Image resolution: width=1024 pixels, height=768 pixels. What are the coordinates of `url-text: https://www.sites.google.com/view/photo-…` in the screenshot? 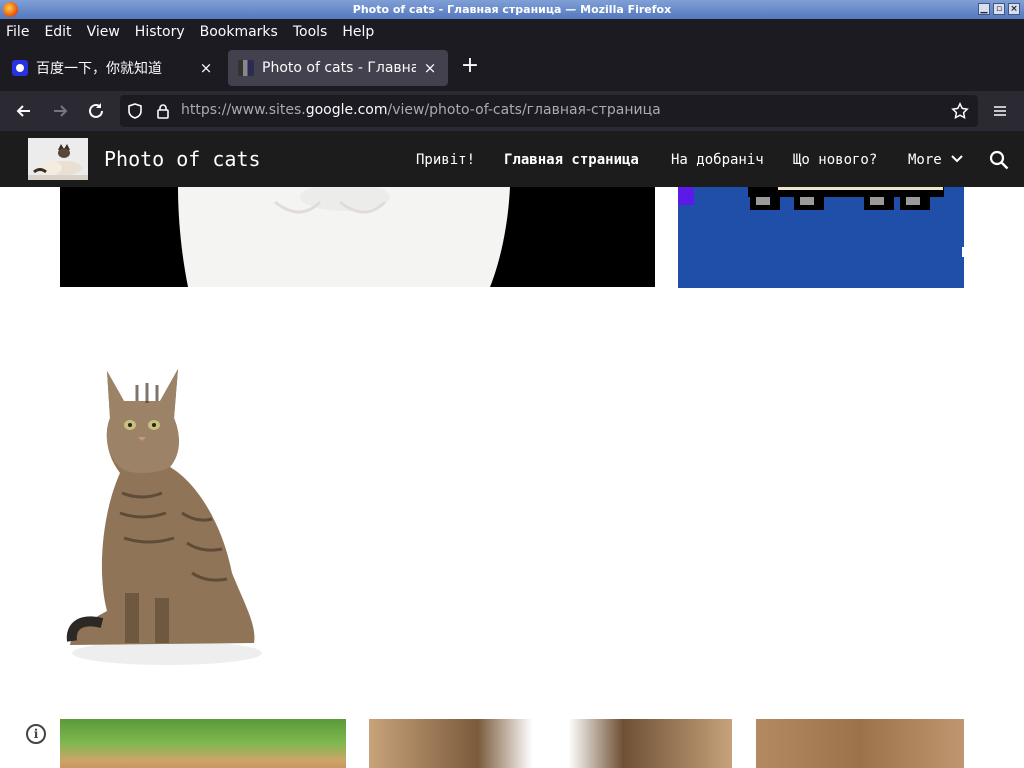 It's located at (421, 110).